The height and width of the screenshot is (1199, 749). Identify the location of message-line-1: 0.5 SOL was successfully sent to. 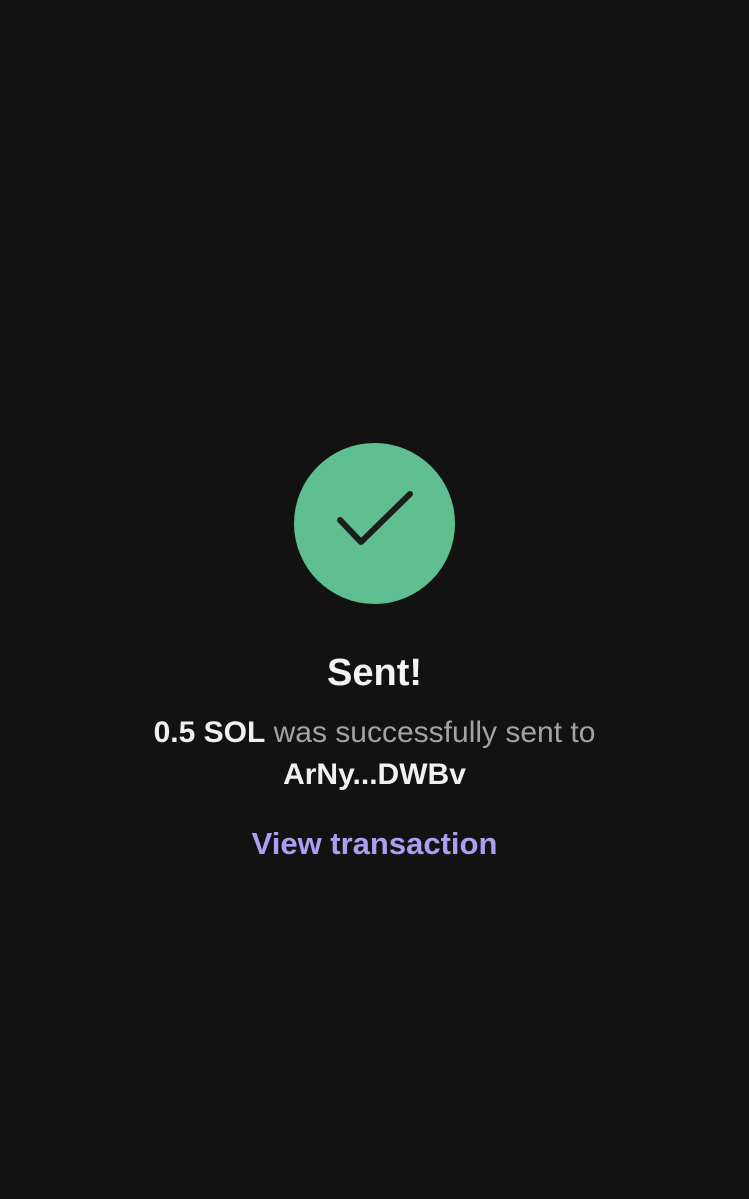
(375, 733).